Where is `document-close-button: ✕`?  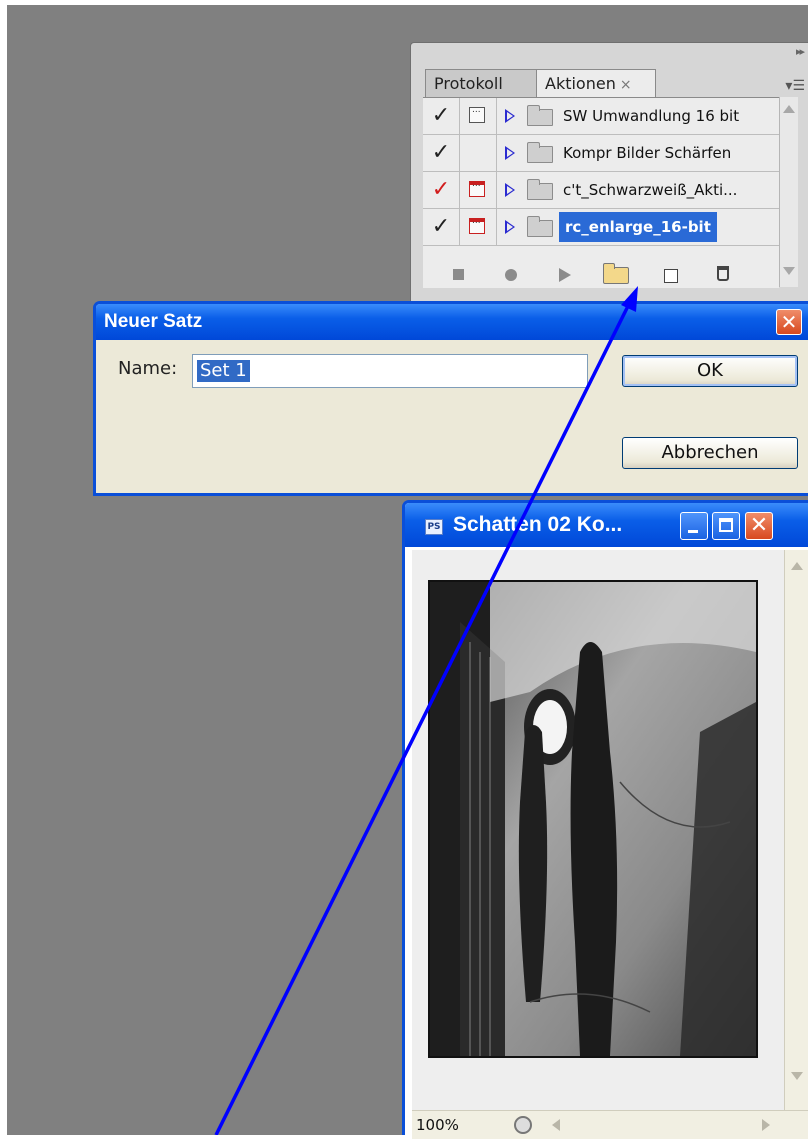 document-close-button: ✕ is located at coordinates (759, 526).